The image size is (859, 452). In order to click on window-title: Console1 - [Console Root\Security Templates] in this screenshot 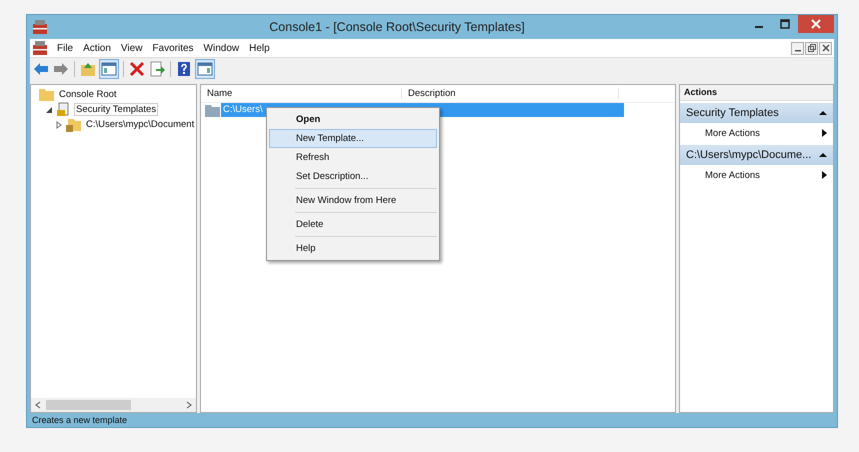, I will do `click(397, 27)`.